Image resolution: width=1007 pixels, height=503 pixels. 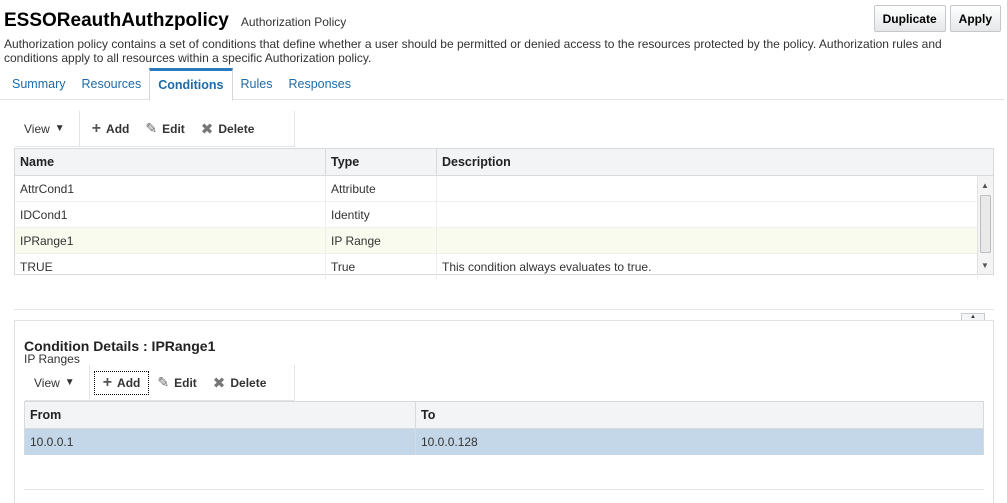 I want to click on conditions-table-scrollbar: ▲ ▼, so click(x=985, y=225).